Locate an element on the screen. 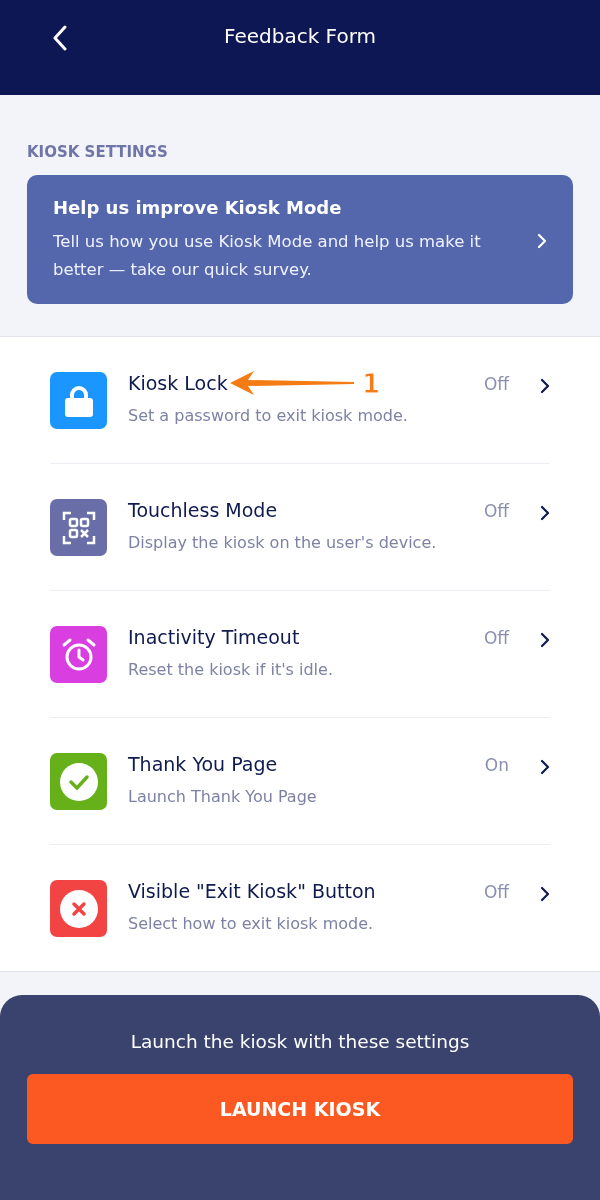  setting-description: Select how to exit kiosk mode. is located at coordinates (251, 923).